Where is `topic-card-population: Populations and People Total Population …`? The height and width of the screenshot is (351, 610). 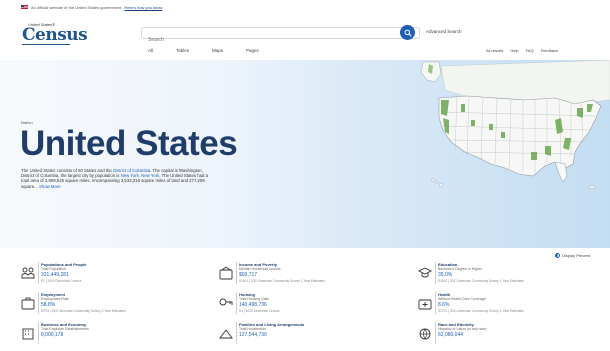
topic-card-population: Populations and People Total Population … is located at coordinates (106, 276).